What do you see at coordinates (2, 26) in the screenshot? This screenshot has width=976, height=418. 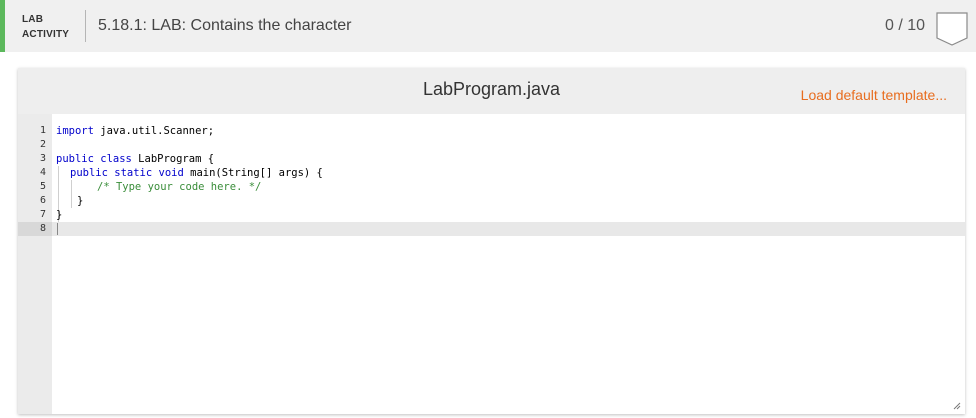 I see `lab-accent-bar` at bounding box center [2, 26].